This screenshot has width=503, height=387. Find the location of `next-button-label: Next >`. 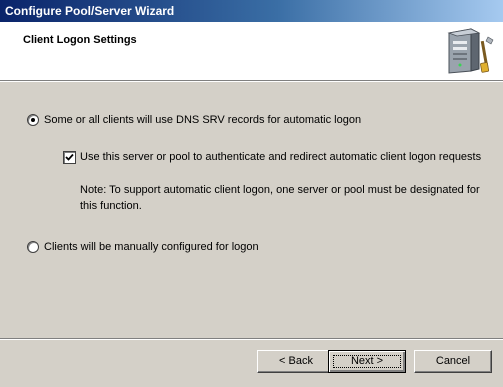

next-button-label: Next > is located at coordinates (367, 361).